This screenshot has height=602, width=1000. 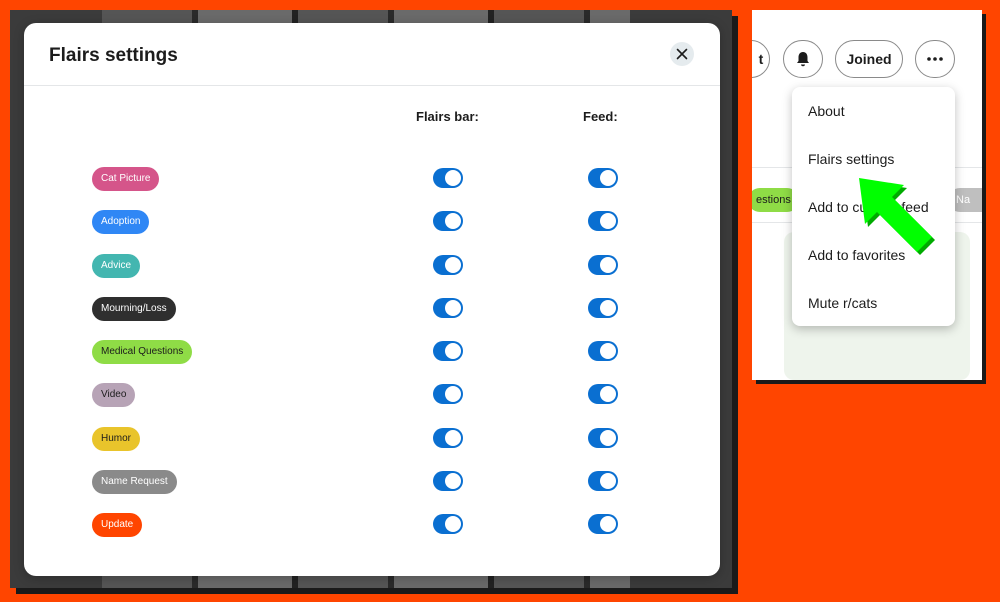 What do you see at coordinates (142, 352) in the screenshot?
I see `flair-pill: Medical Questions` at bounding box center [142, 352].